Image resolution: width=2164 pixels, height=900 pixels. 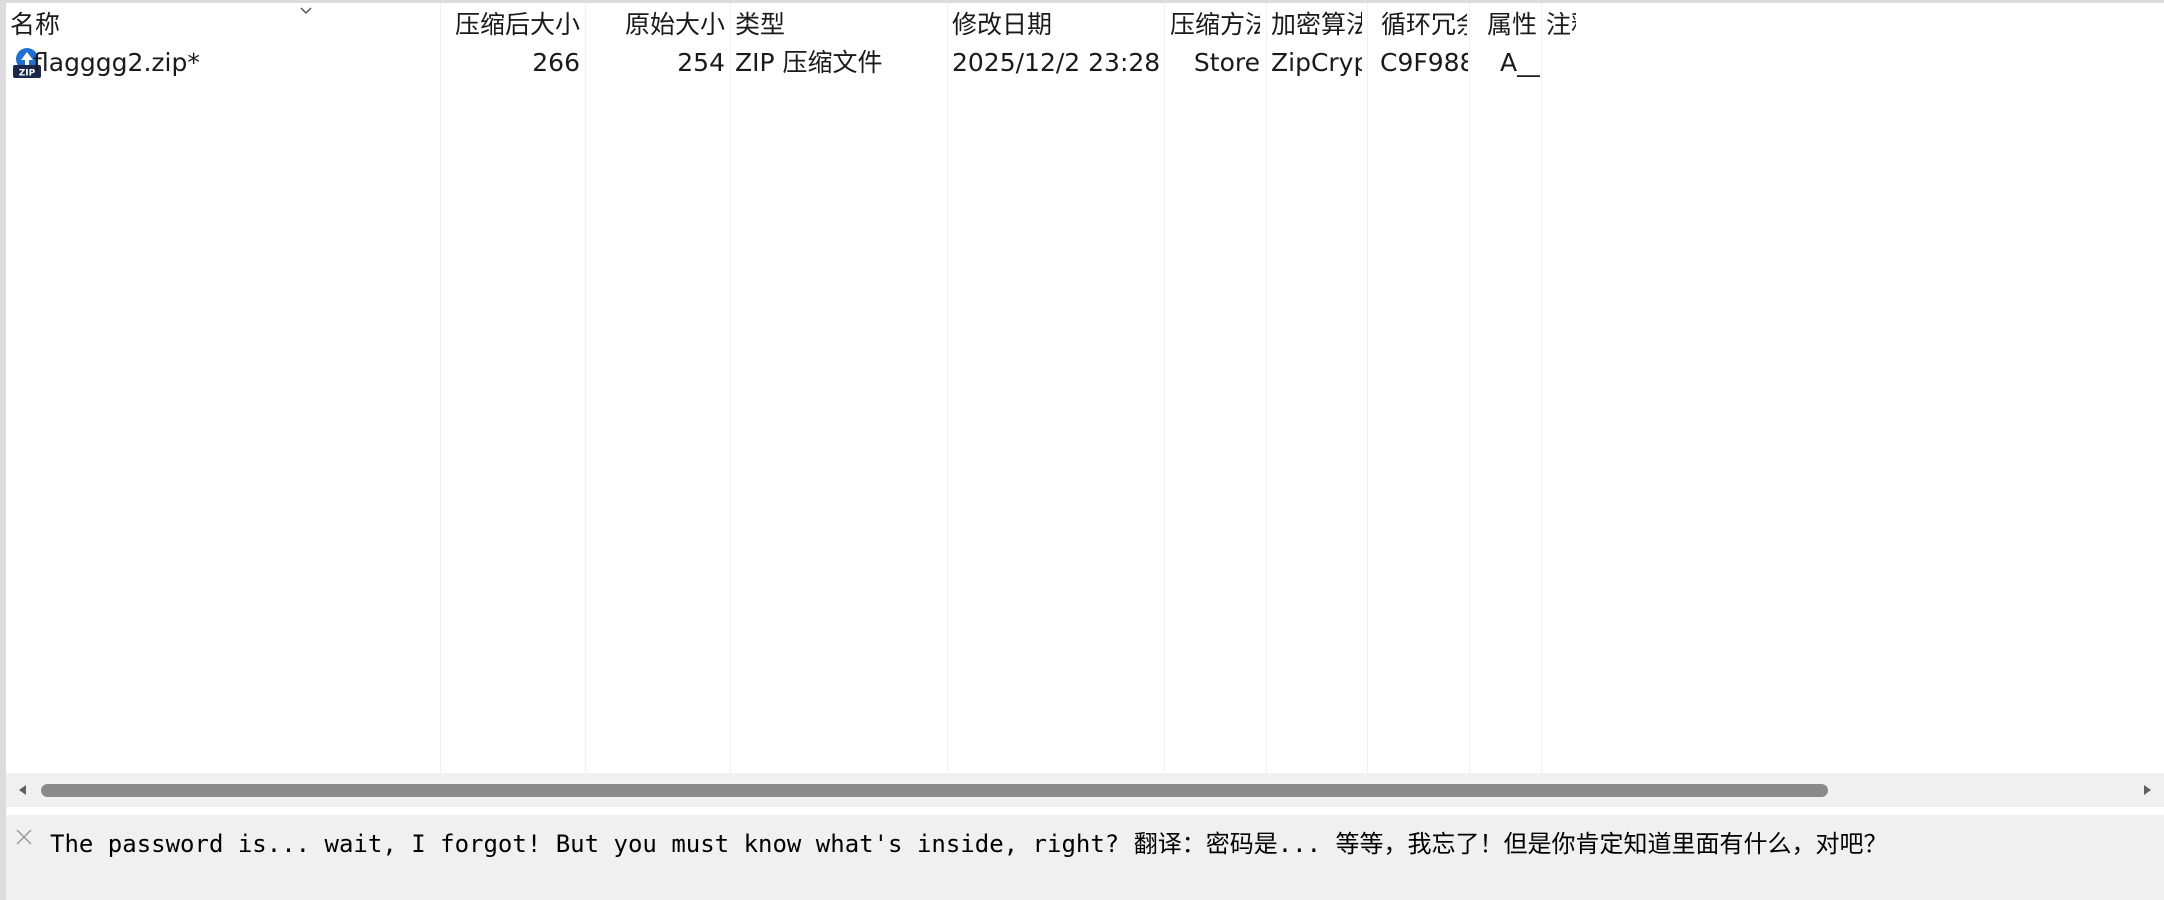 I want to click on scroll-left-icon, so click(x=23, y=790).